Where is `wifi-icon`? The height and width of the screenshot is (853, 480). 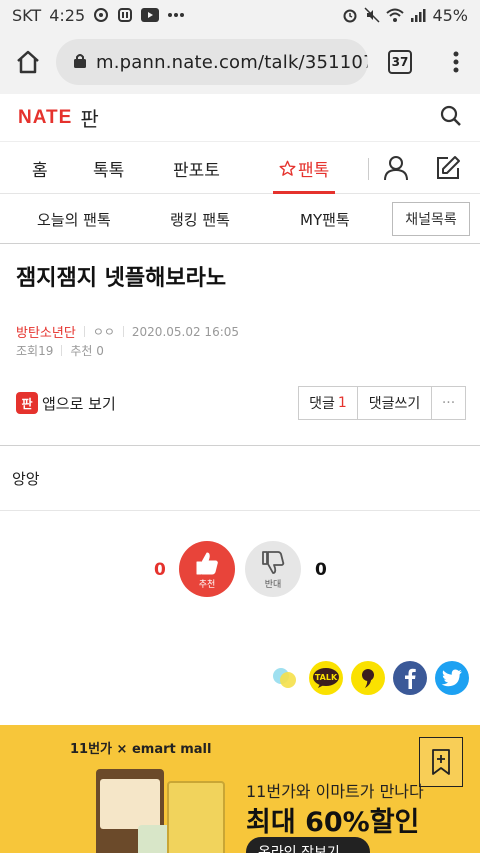 wifi-icon is located at coordinates (395, 15).